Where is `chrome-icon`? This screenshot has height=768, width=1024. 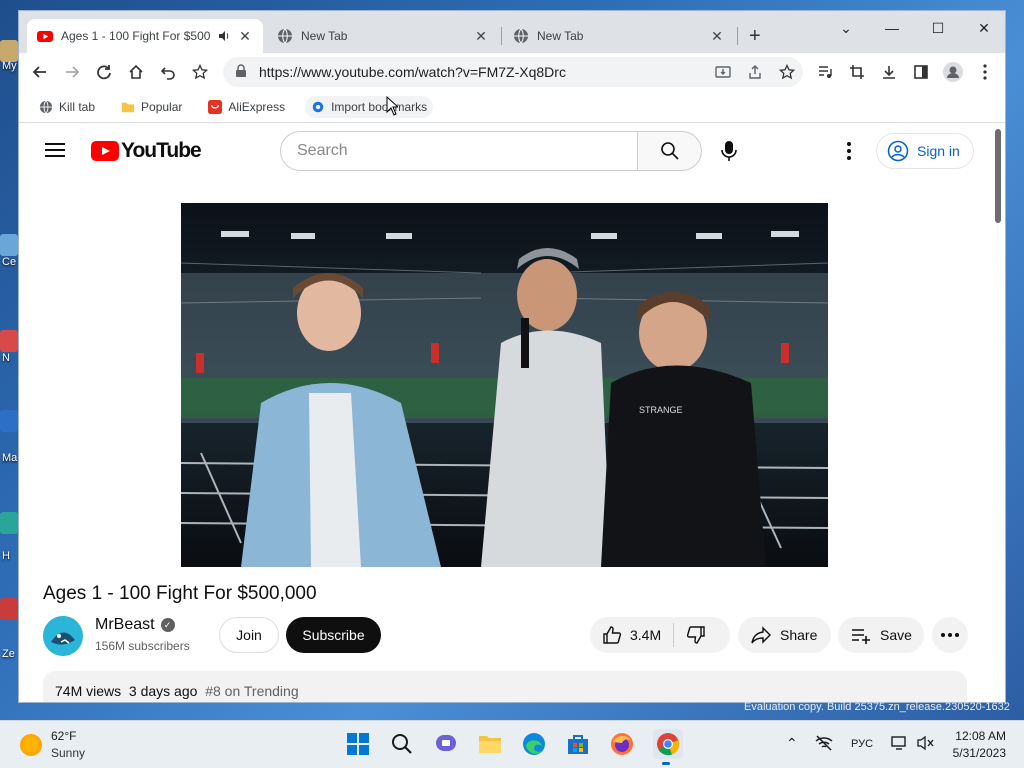 chrome-icon is located at coordinates (668, 747).